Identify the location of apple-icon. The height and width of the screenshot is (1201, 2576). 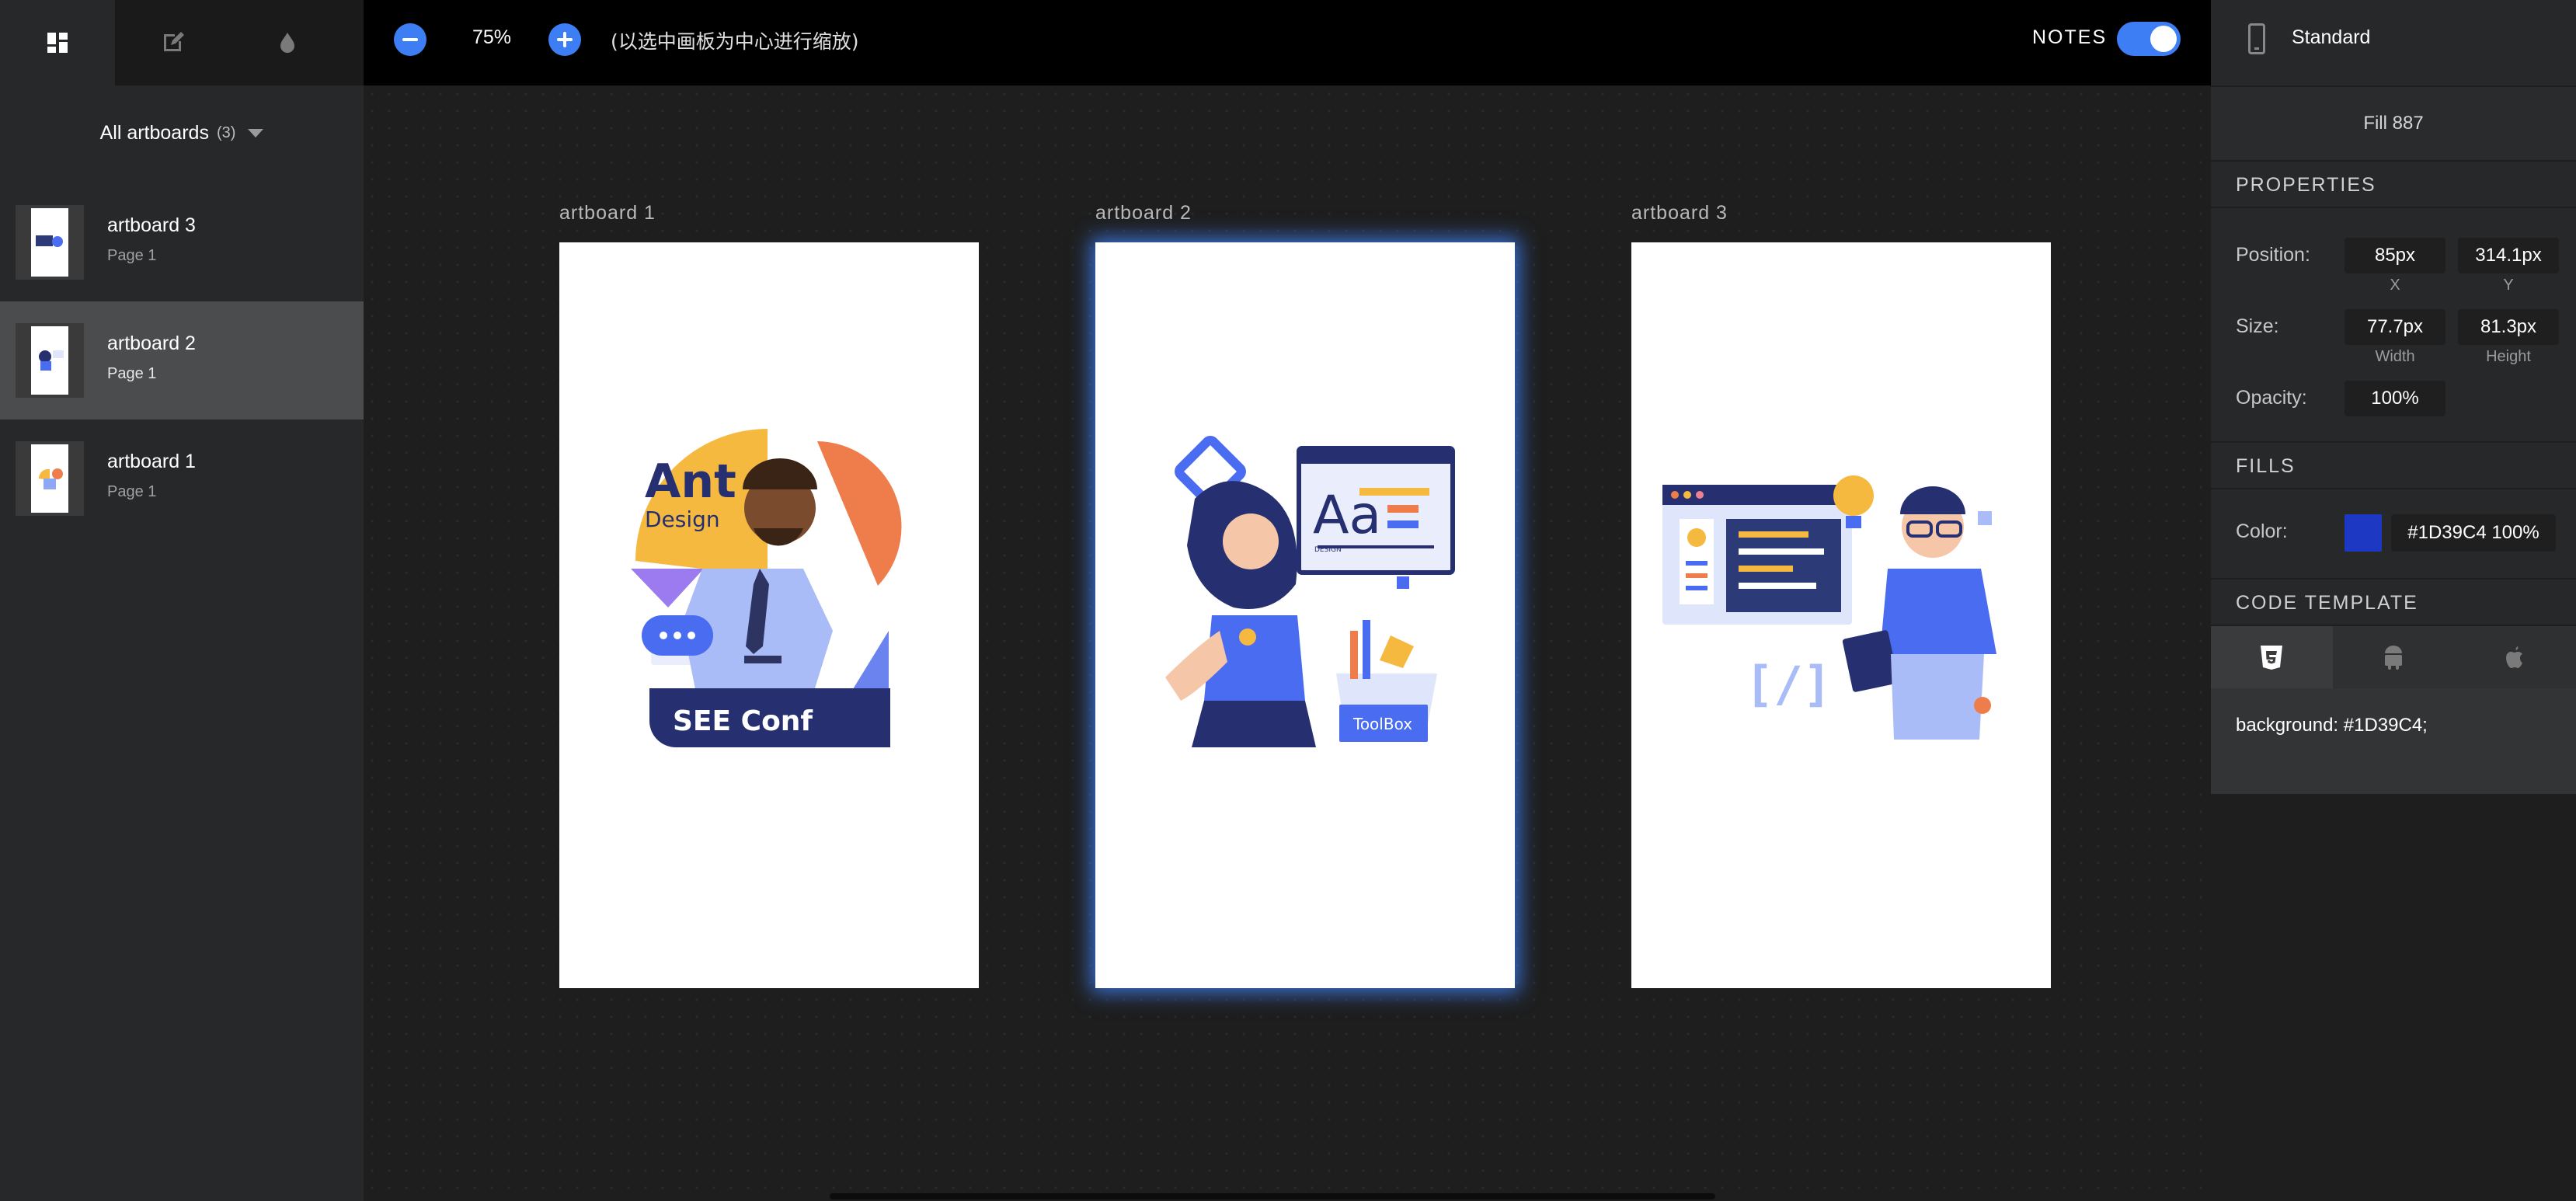
(2513, 657).